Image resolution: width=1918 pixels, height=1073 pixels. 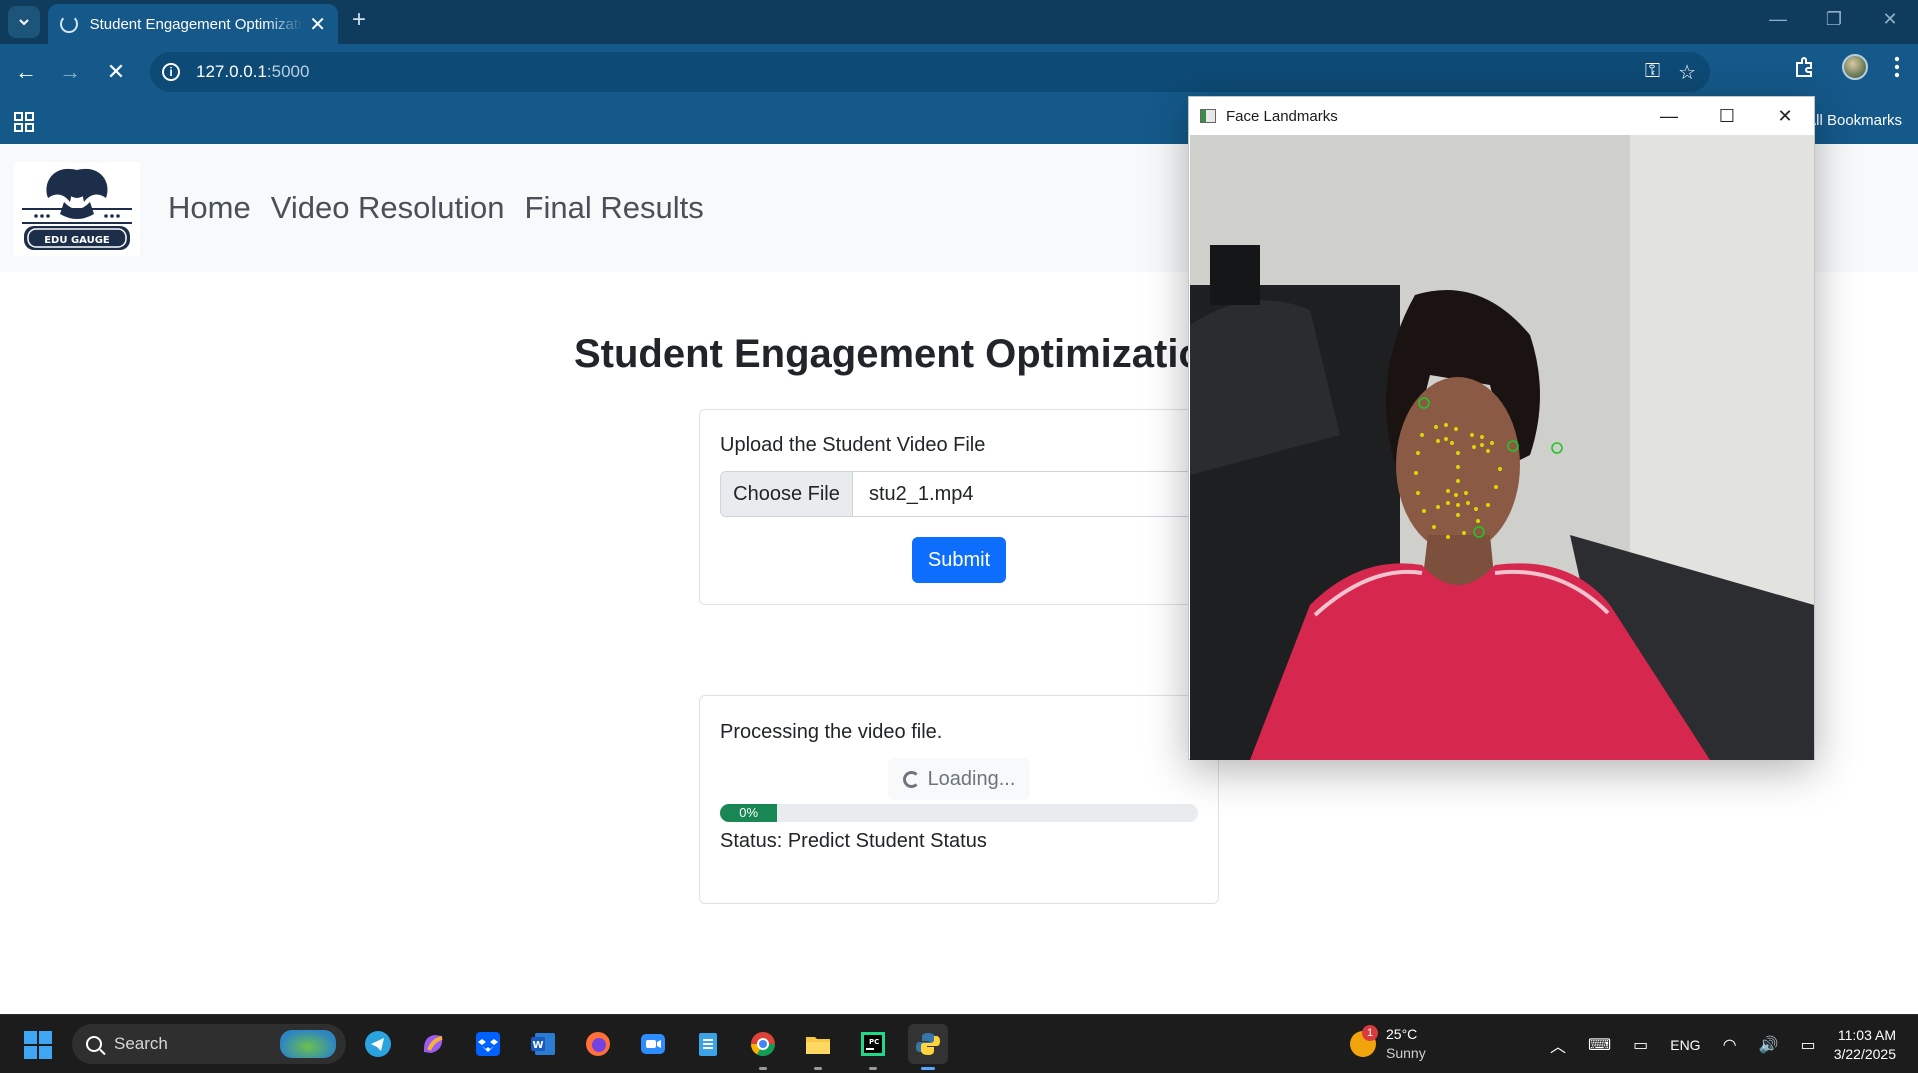 I want to click on maximize-icon: ☐, so click(x=1727, y=116).